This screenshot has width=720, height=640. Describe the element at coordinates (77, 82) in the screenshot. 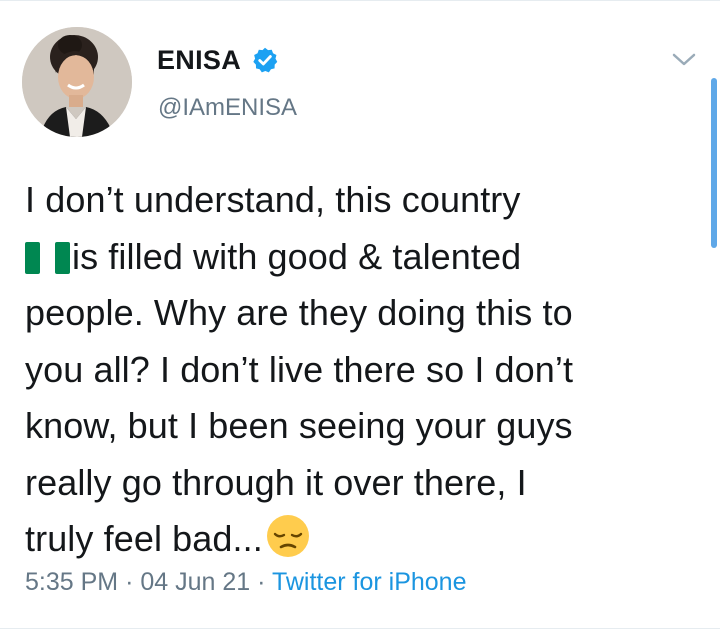

I see `avatar` at that location.